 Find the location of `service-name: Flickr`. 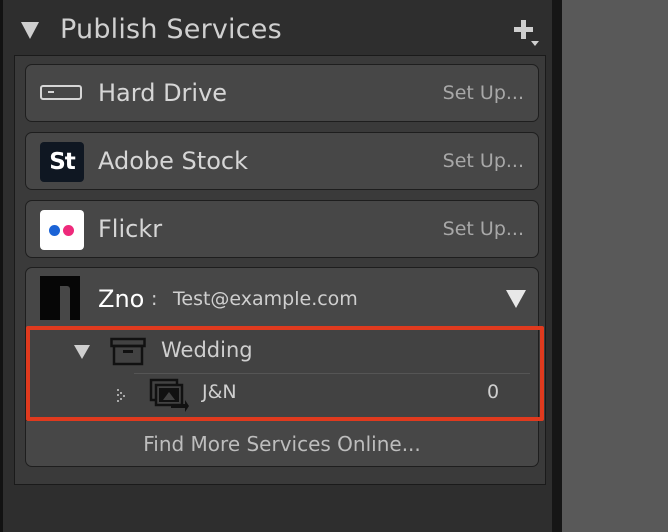

service-name: Flickr is located at coordinates (130, 229).